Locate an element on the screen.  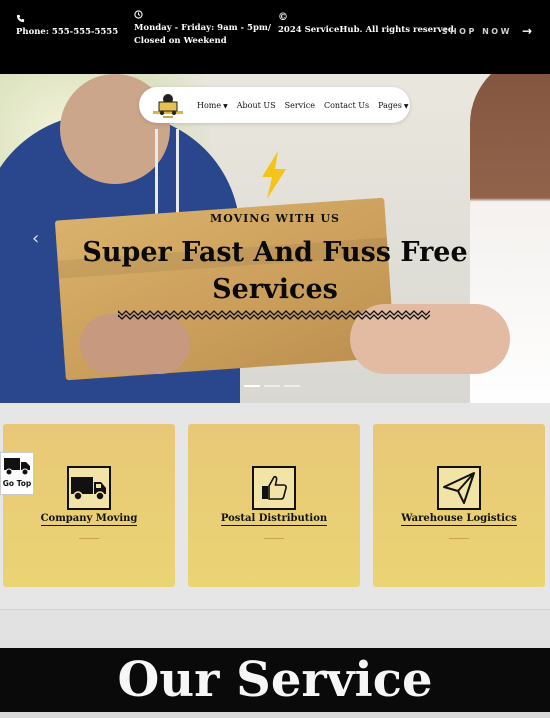
service-card-title: Postal Distribution is located at coordinates (274, 519).